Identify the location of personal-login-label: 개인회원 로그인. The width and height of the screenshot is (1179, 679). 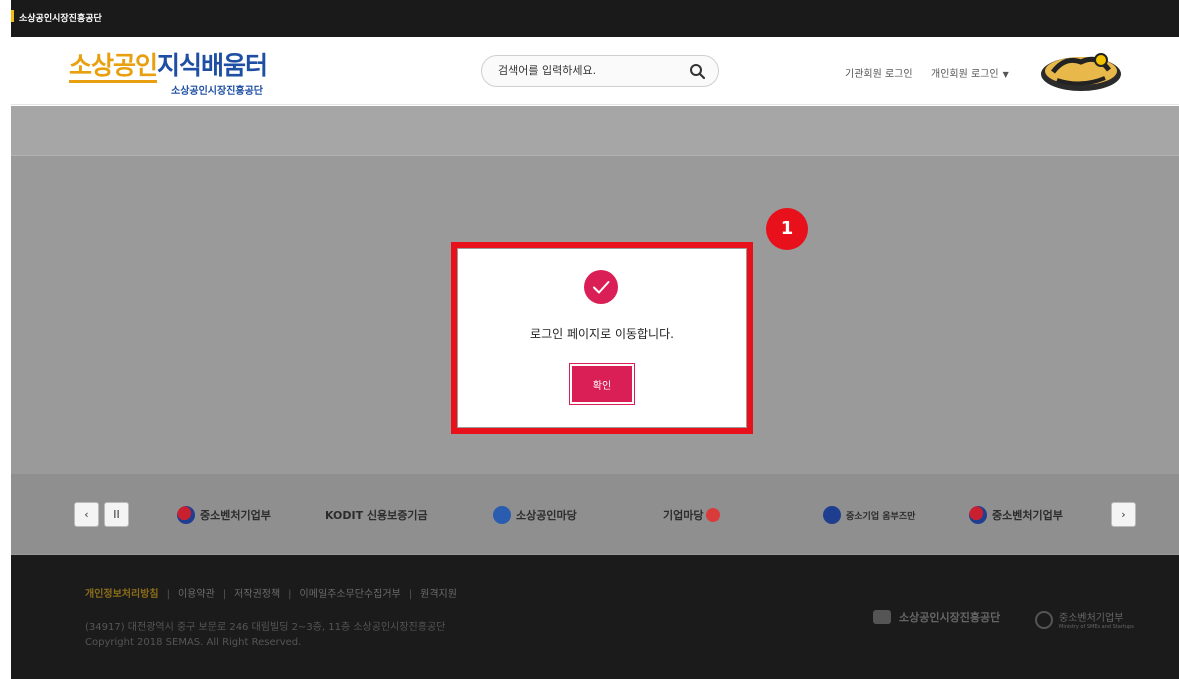
(965, 74).